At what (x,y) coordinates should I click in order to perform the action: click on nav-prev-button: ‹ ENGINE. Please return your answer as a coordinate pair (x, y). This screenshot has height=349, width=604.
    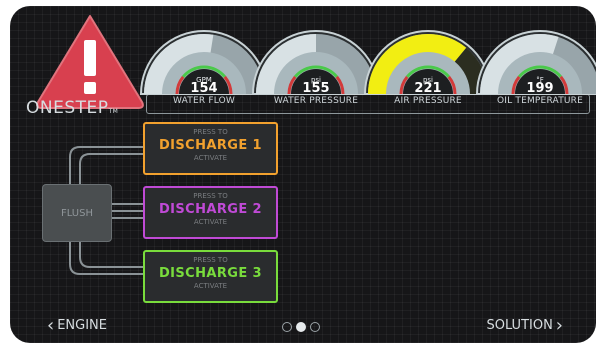
    Looking at the image, I should click on (75, 325).